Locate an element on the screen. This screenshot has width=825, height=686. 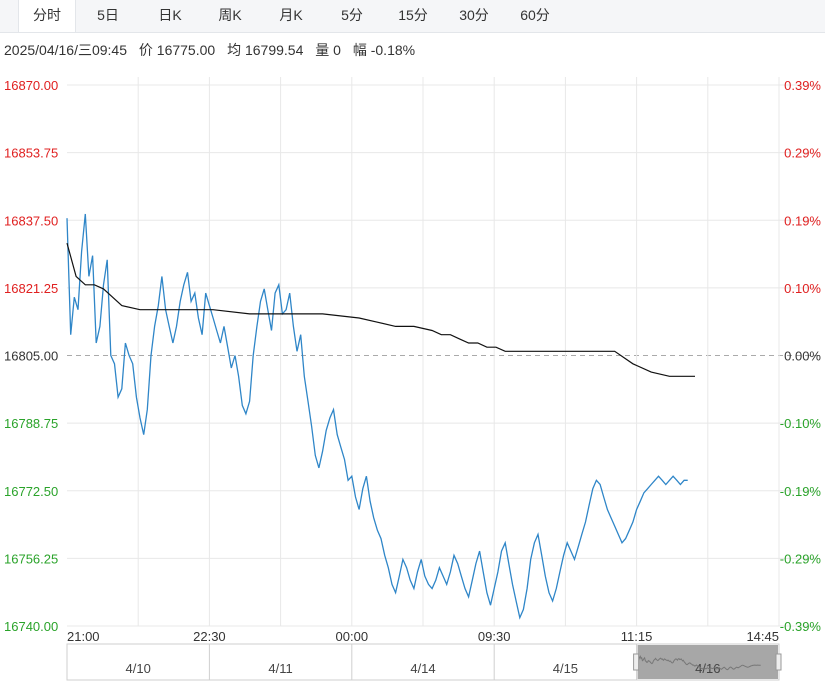
navigator-handle-right is located at coordinates (778, 662).